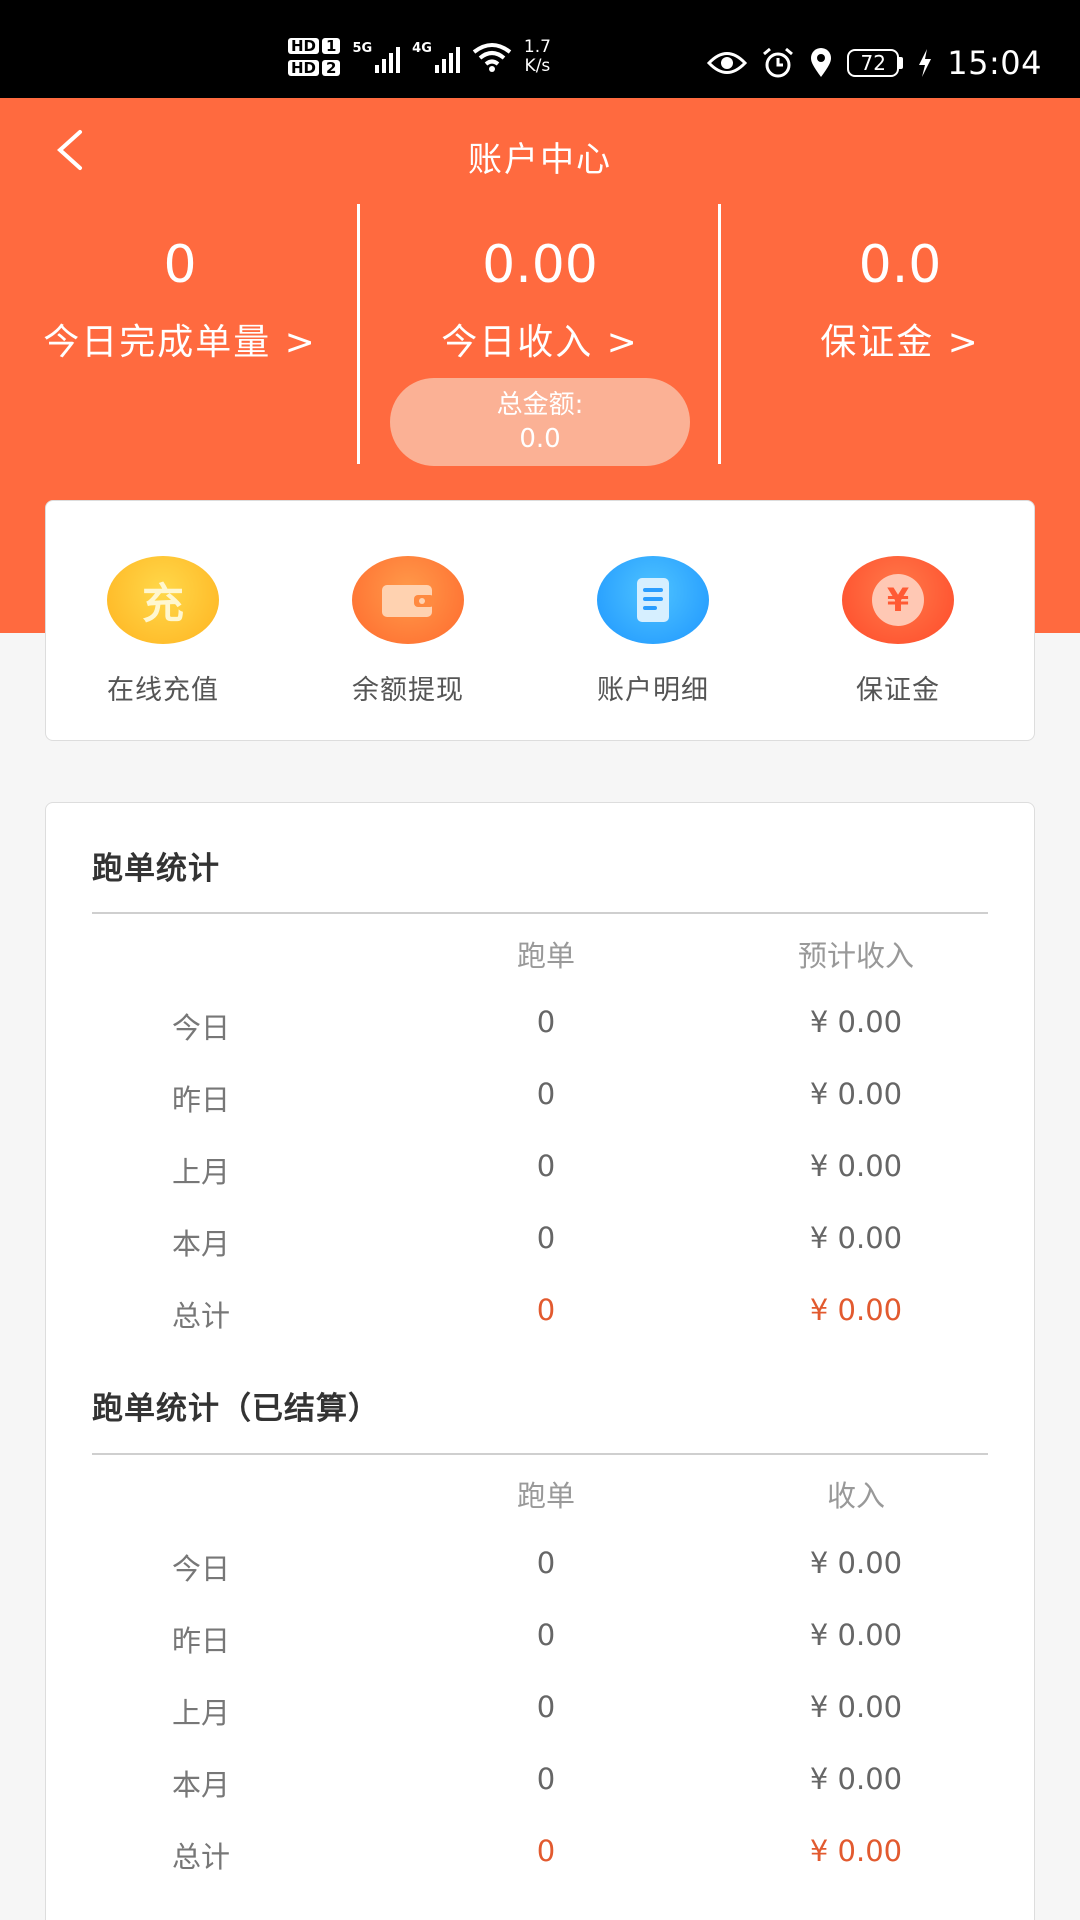 This screenshot has width=1080, height=1920. I want to click on withdraw-button: 余额提现, so click(408, 631).